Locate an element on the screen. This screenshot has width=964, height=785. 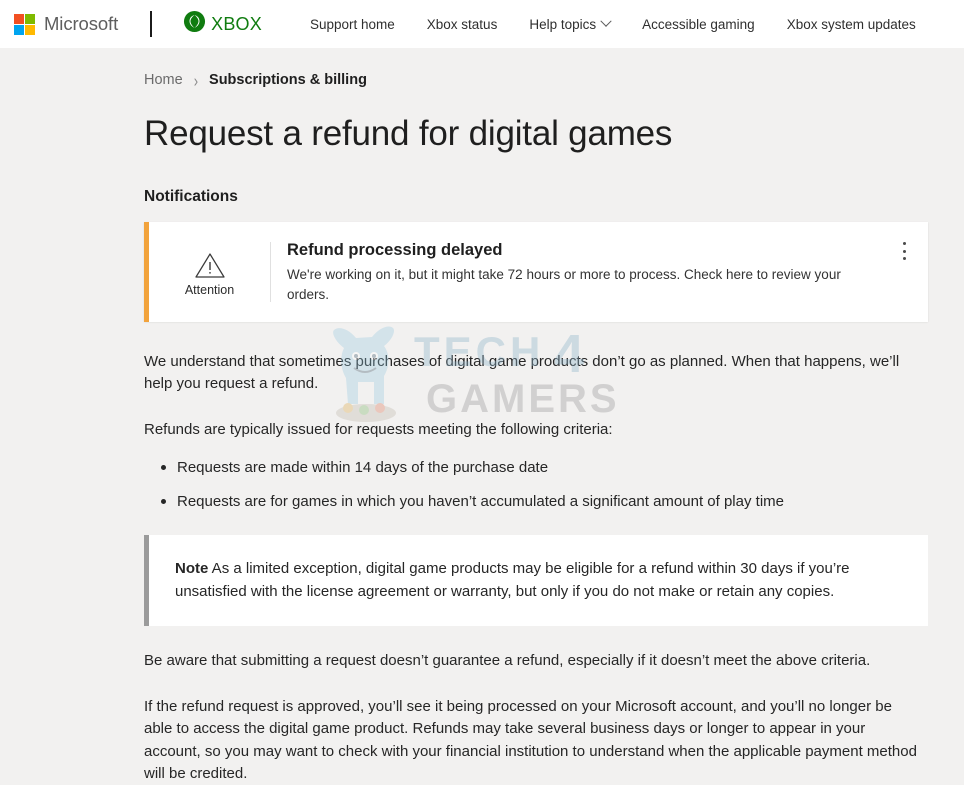
notification-heading: Refund processing delayed is located at coordinates (395, 250).